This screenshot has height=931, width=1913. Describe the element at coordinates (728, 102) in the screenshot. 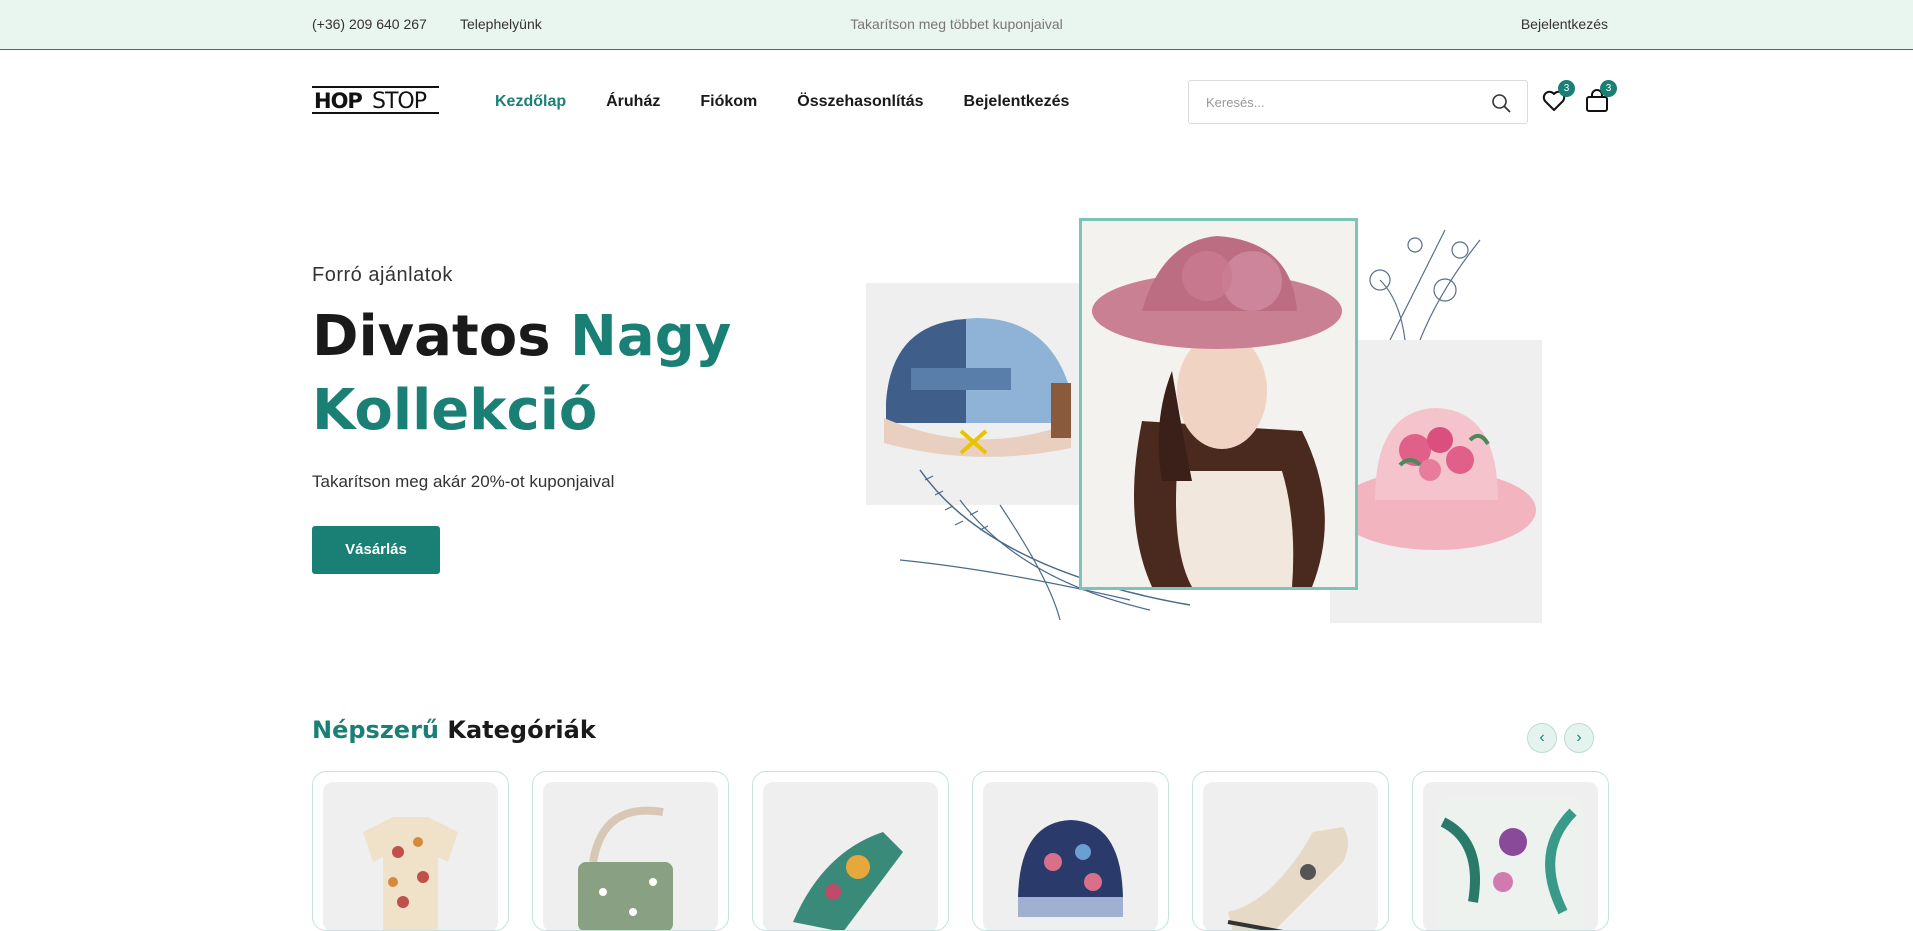

I see `nav-account: Fiókom` at that location.